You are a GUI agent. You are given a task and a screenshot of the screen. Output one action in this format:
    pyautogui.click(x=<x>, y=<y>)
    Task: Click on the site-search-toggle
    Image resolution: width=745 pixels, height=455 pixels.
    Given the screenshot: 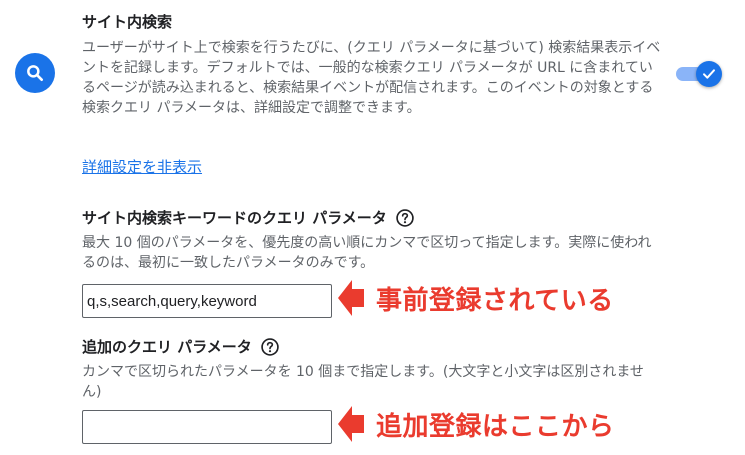 What is the action you would take?
    pyautogui.click(x=699, y=74)
    